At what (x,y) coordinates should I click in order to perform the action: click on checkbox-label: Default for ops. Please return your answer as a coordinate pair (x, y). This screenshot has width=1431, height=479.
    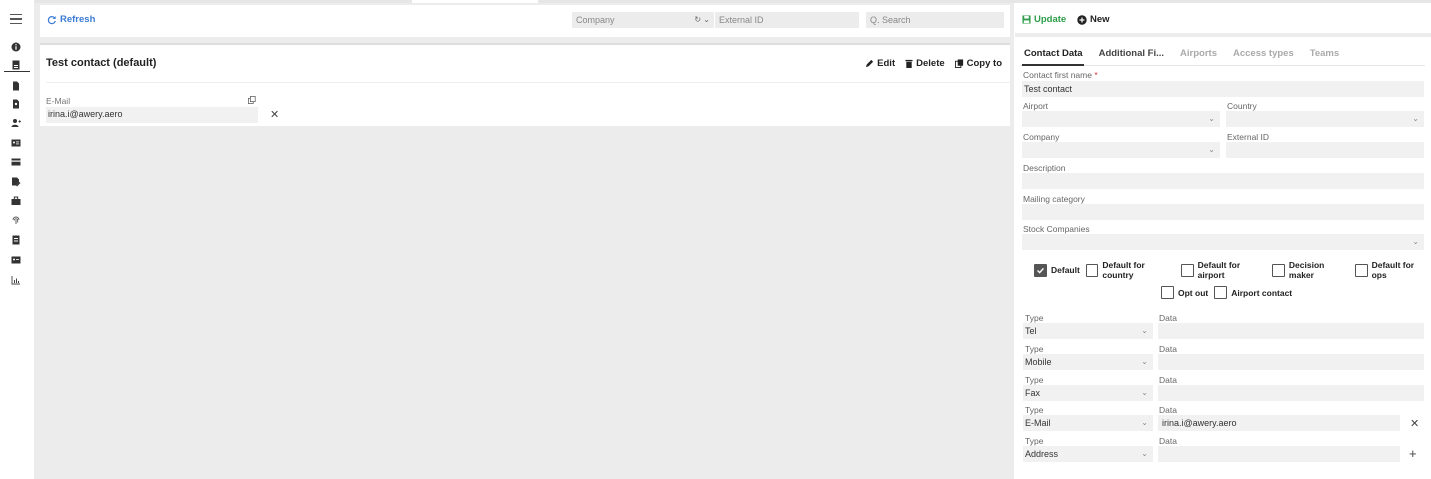
    Looking at the image, I should click on (1393, 270).